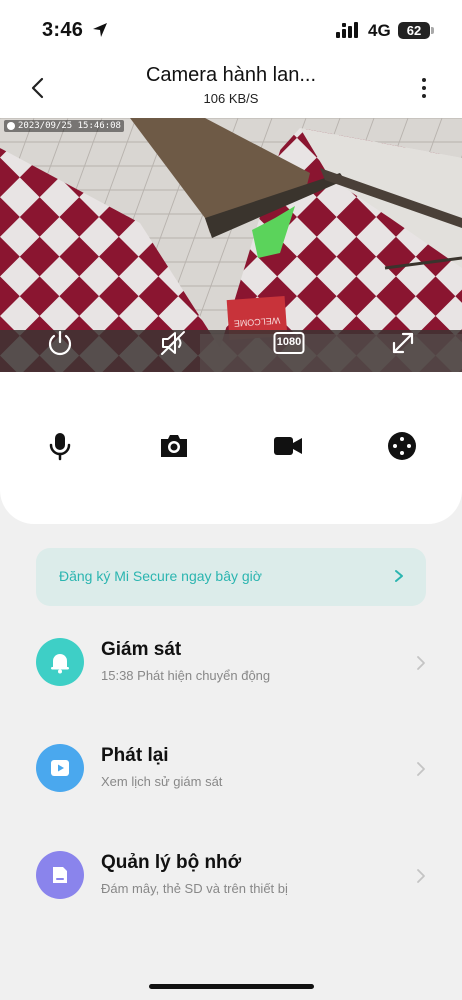 This screenshot has height=1000, width=462. Describe the element at coordinates (231, 90) in the screenshot. I see `header: Camera hành lan... 106 KB/S` at that location.